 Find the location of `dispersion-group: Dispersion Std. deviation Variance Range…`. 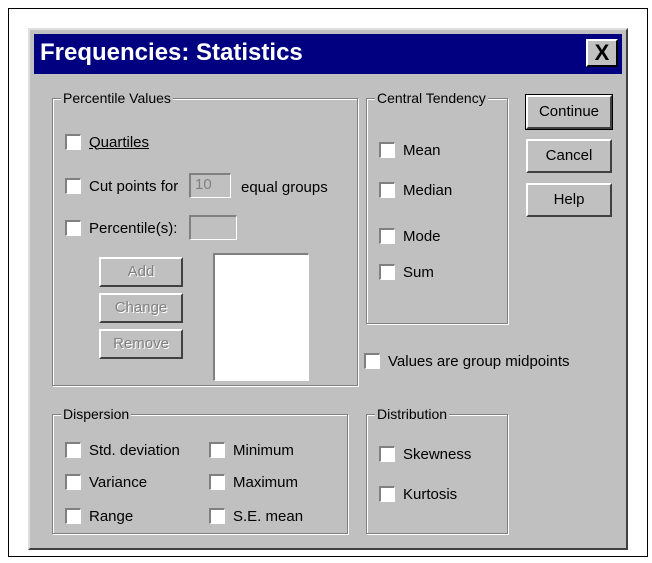

dispersion-group: Dispersion Std. deviation Variance Range… is located at coordinates (200, 469).